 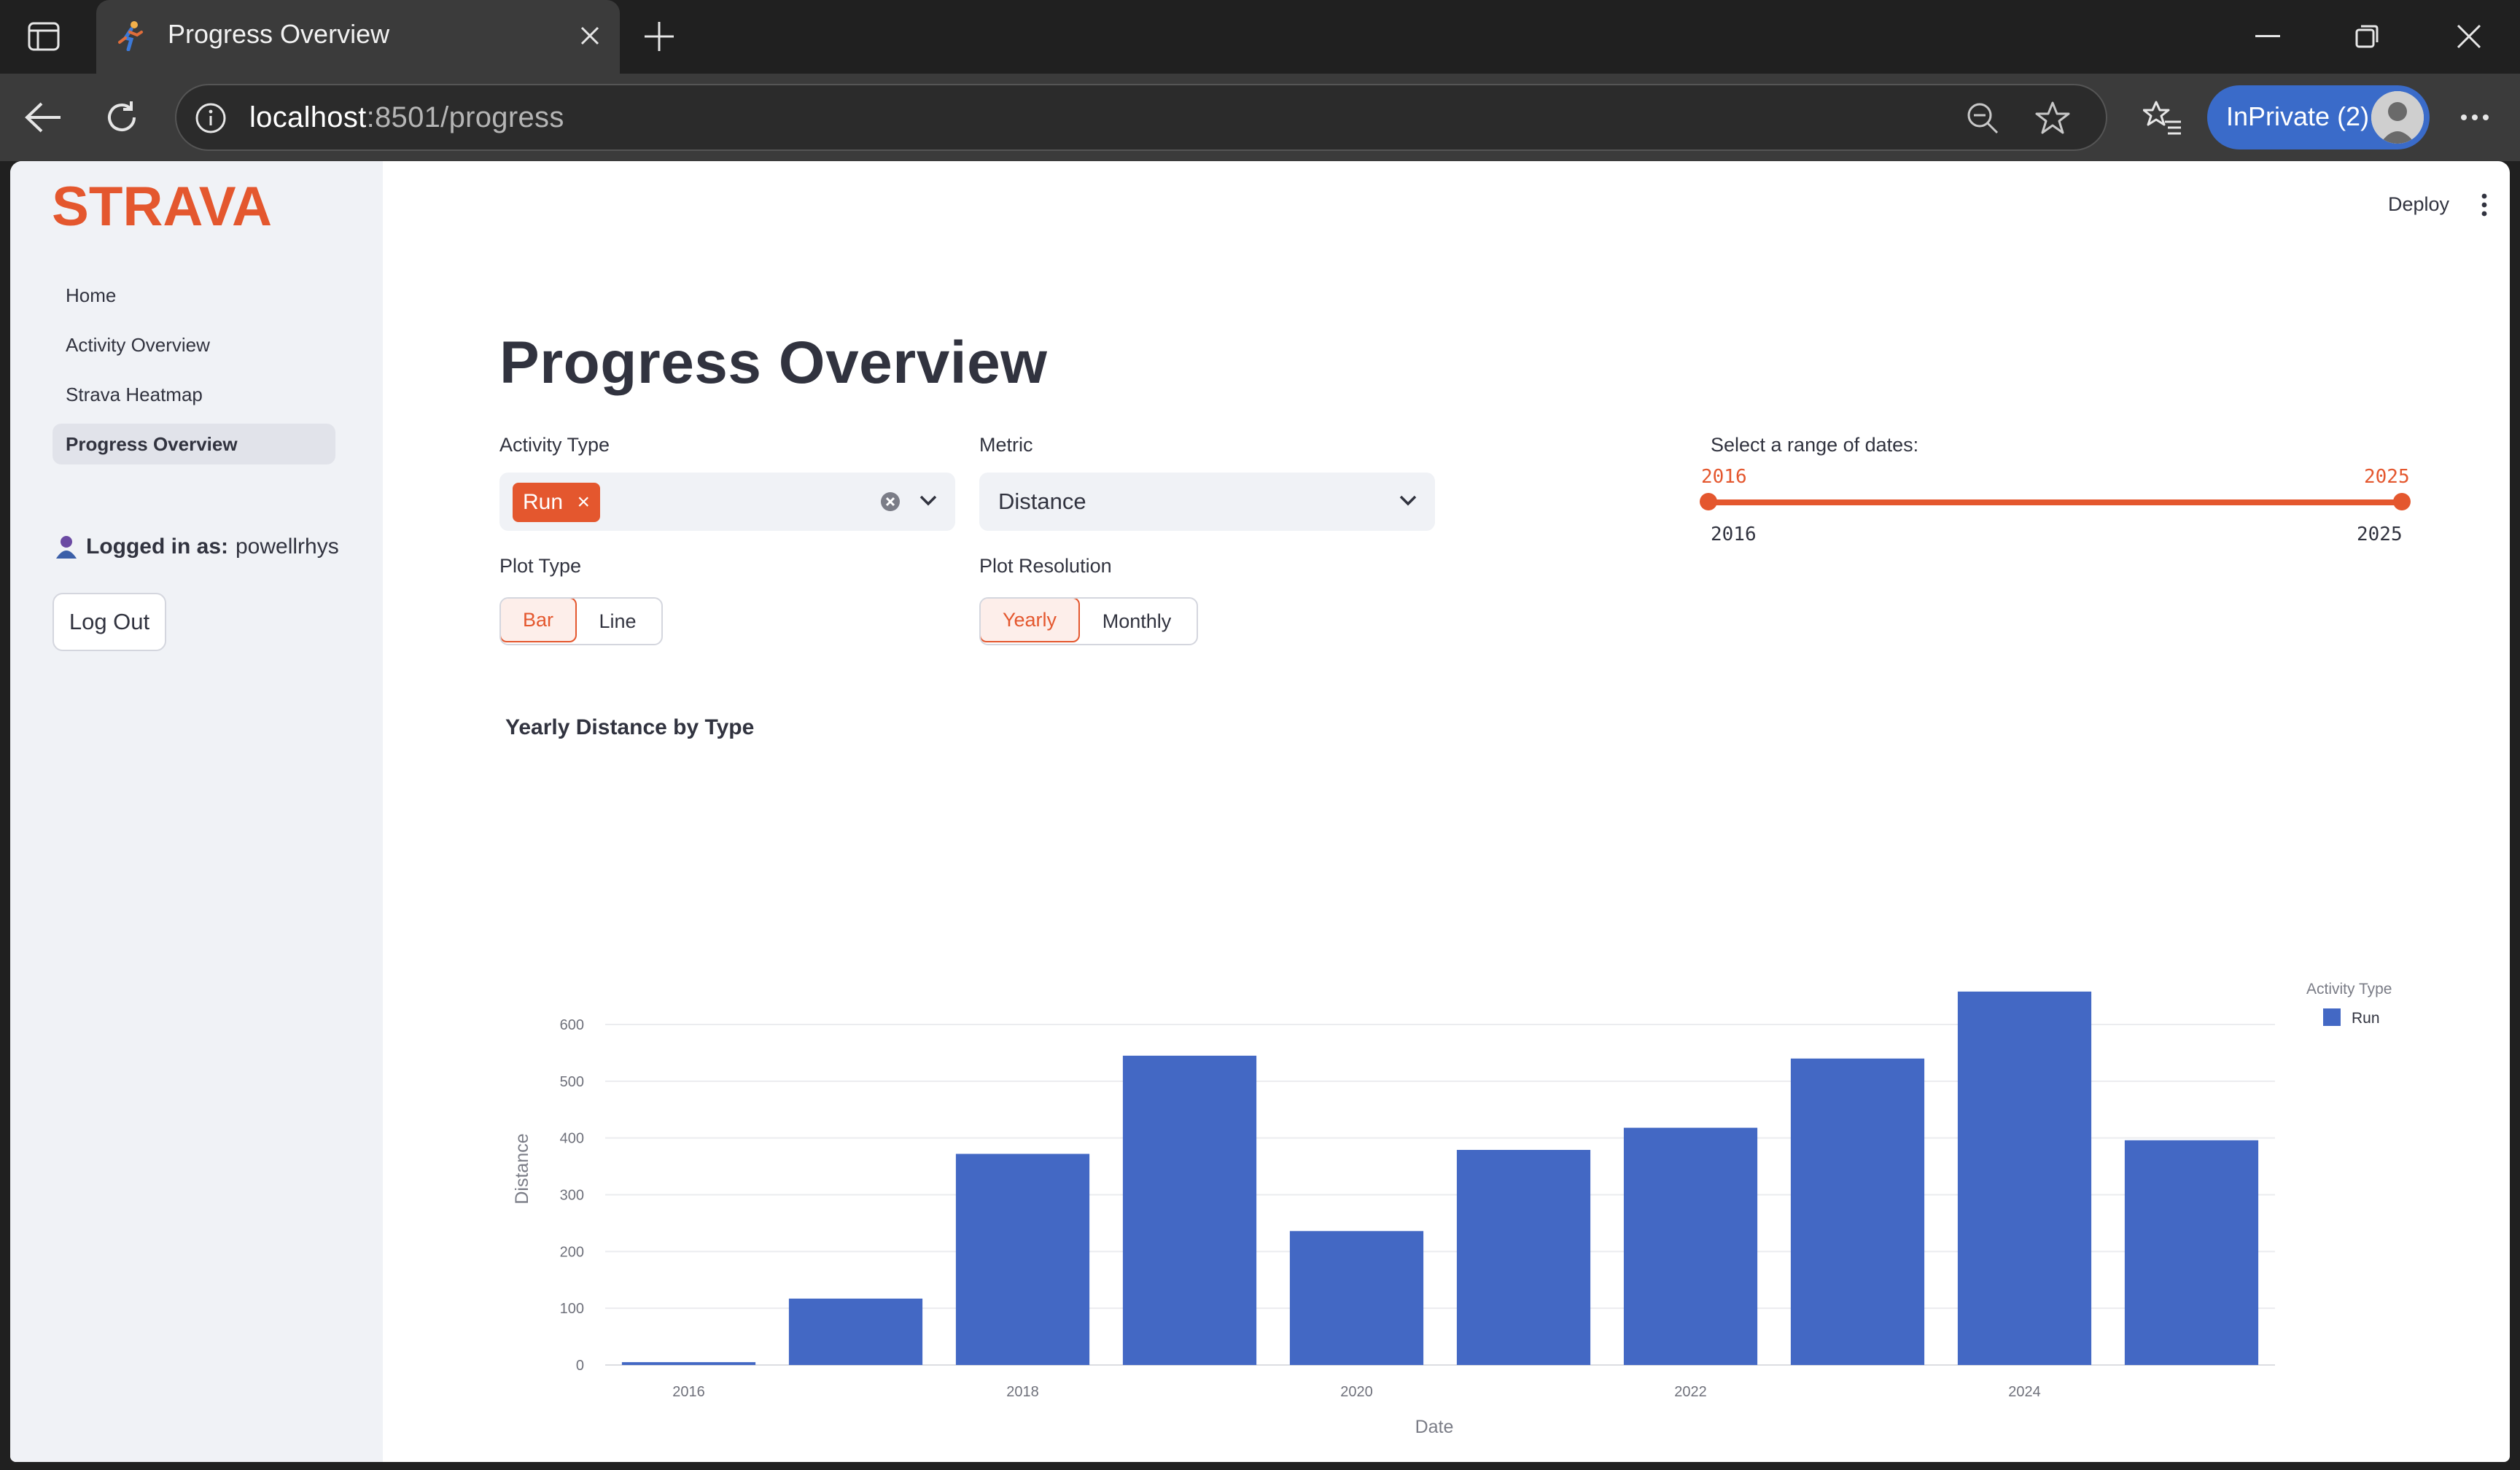 I want to click on resolution-monthly-button: Monthly, so click(x=1136, y=621).